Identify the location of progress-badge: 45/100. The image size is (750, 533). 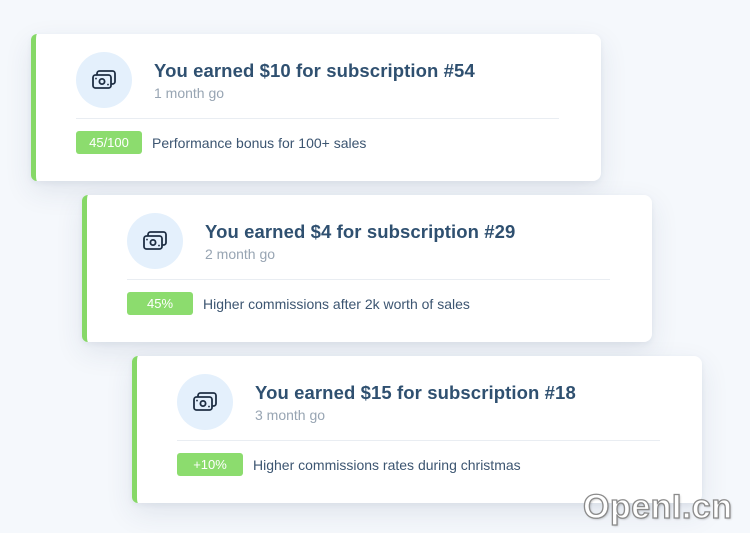
(109, 142).